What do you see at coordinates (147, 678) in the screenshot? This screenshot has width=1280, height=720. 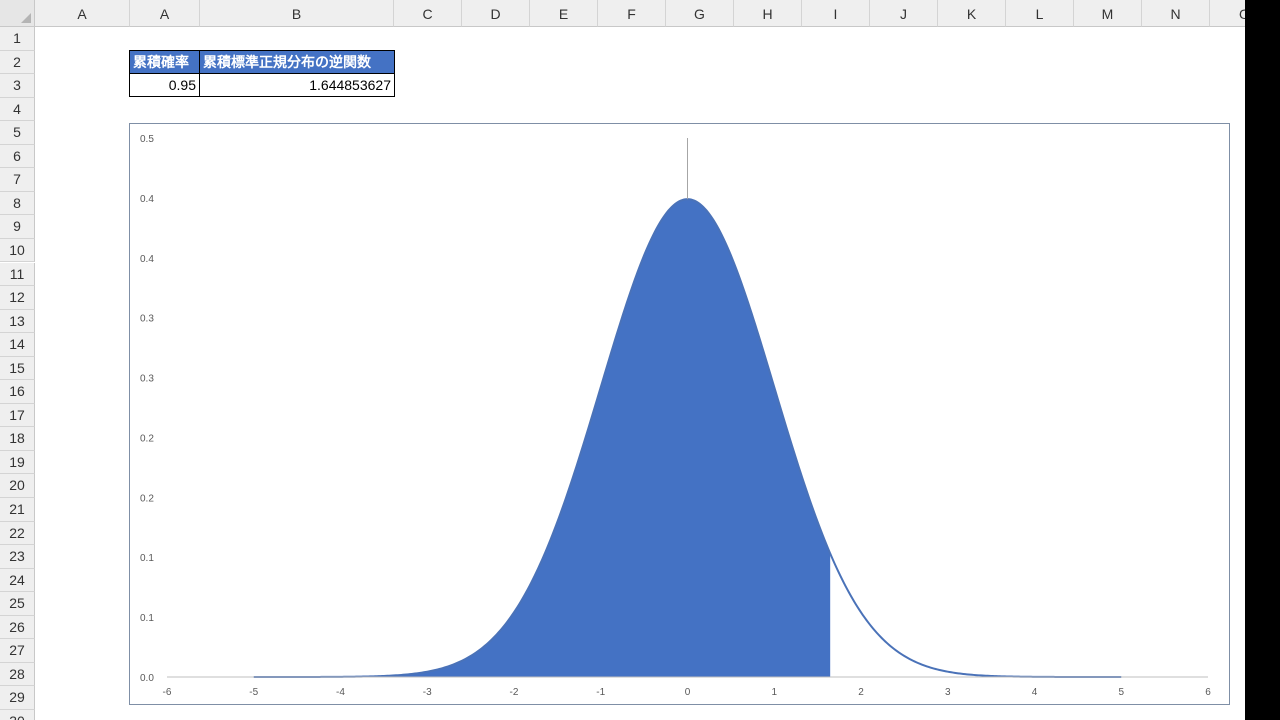 I see `y-tick-label: 0.0` at bounding box center [147, 678].